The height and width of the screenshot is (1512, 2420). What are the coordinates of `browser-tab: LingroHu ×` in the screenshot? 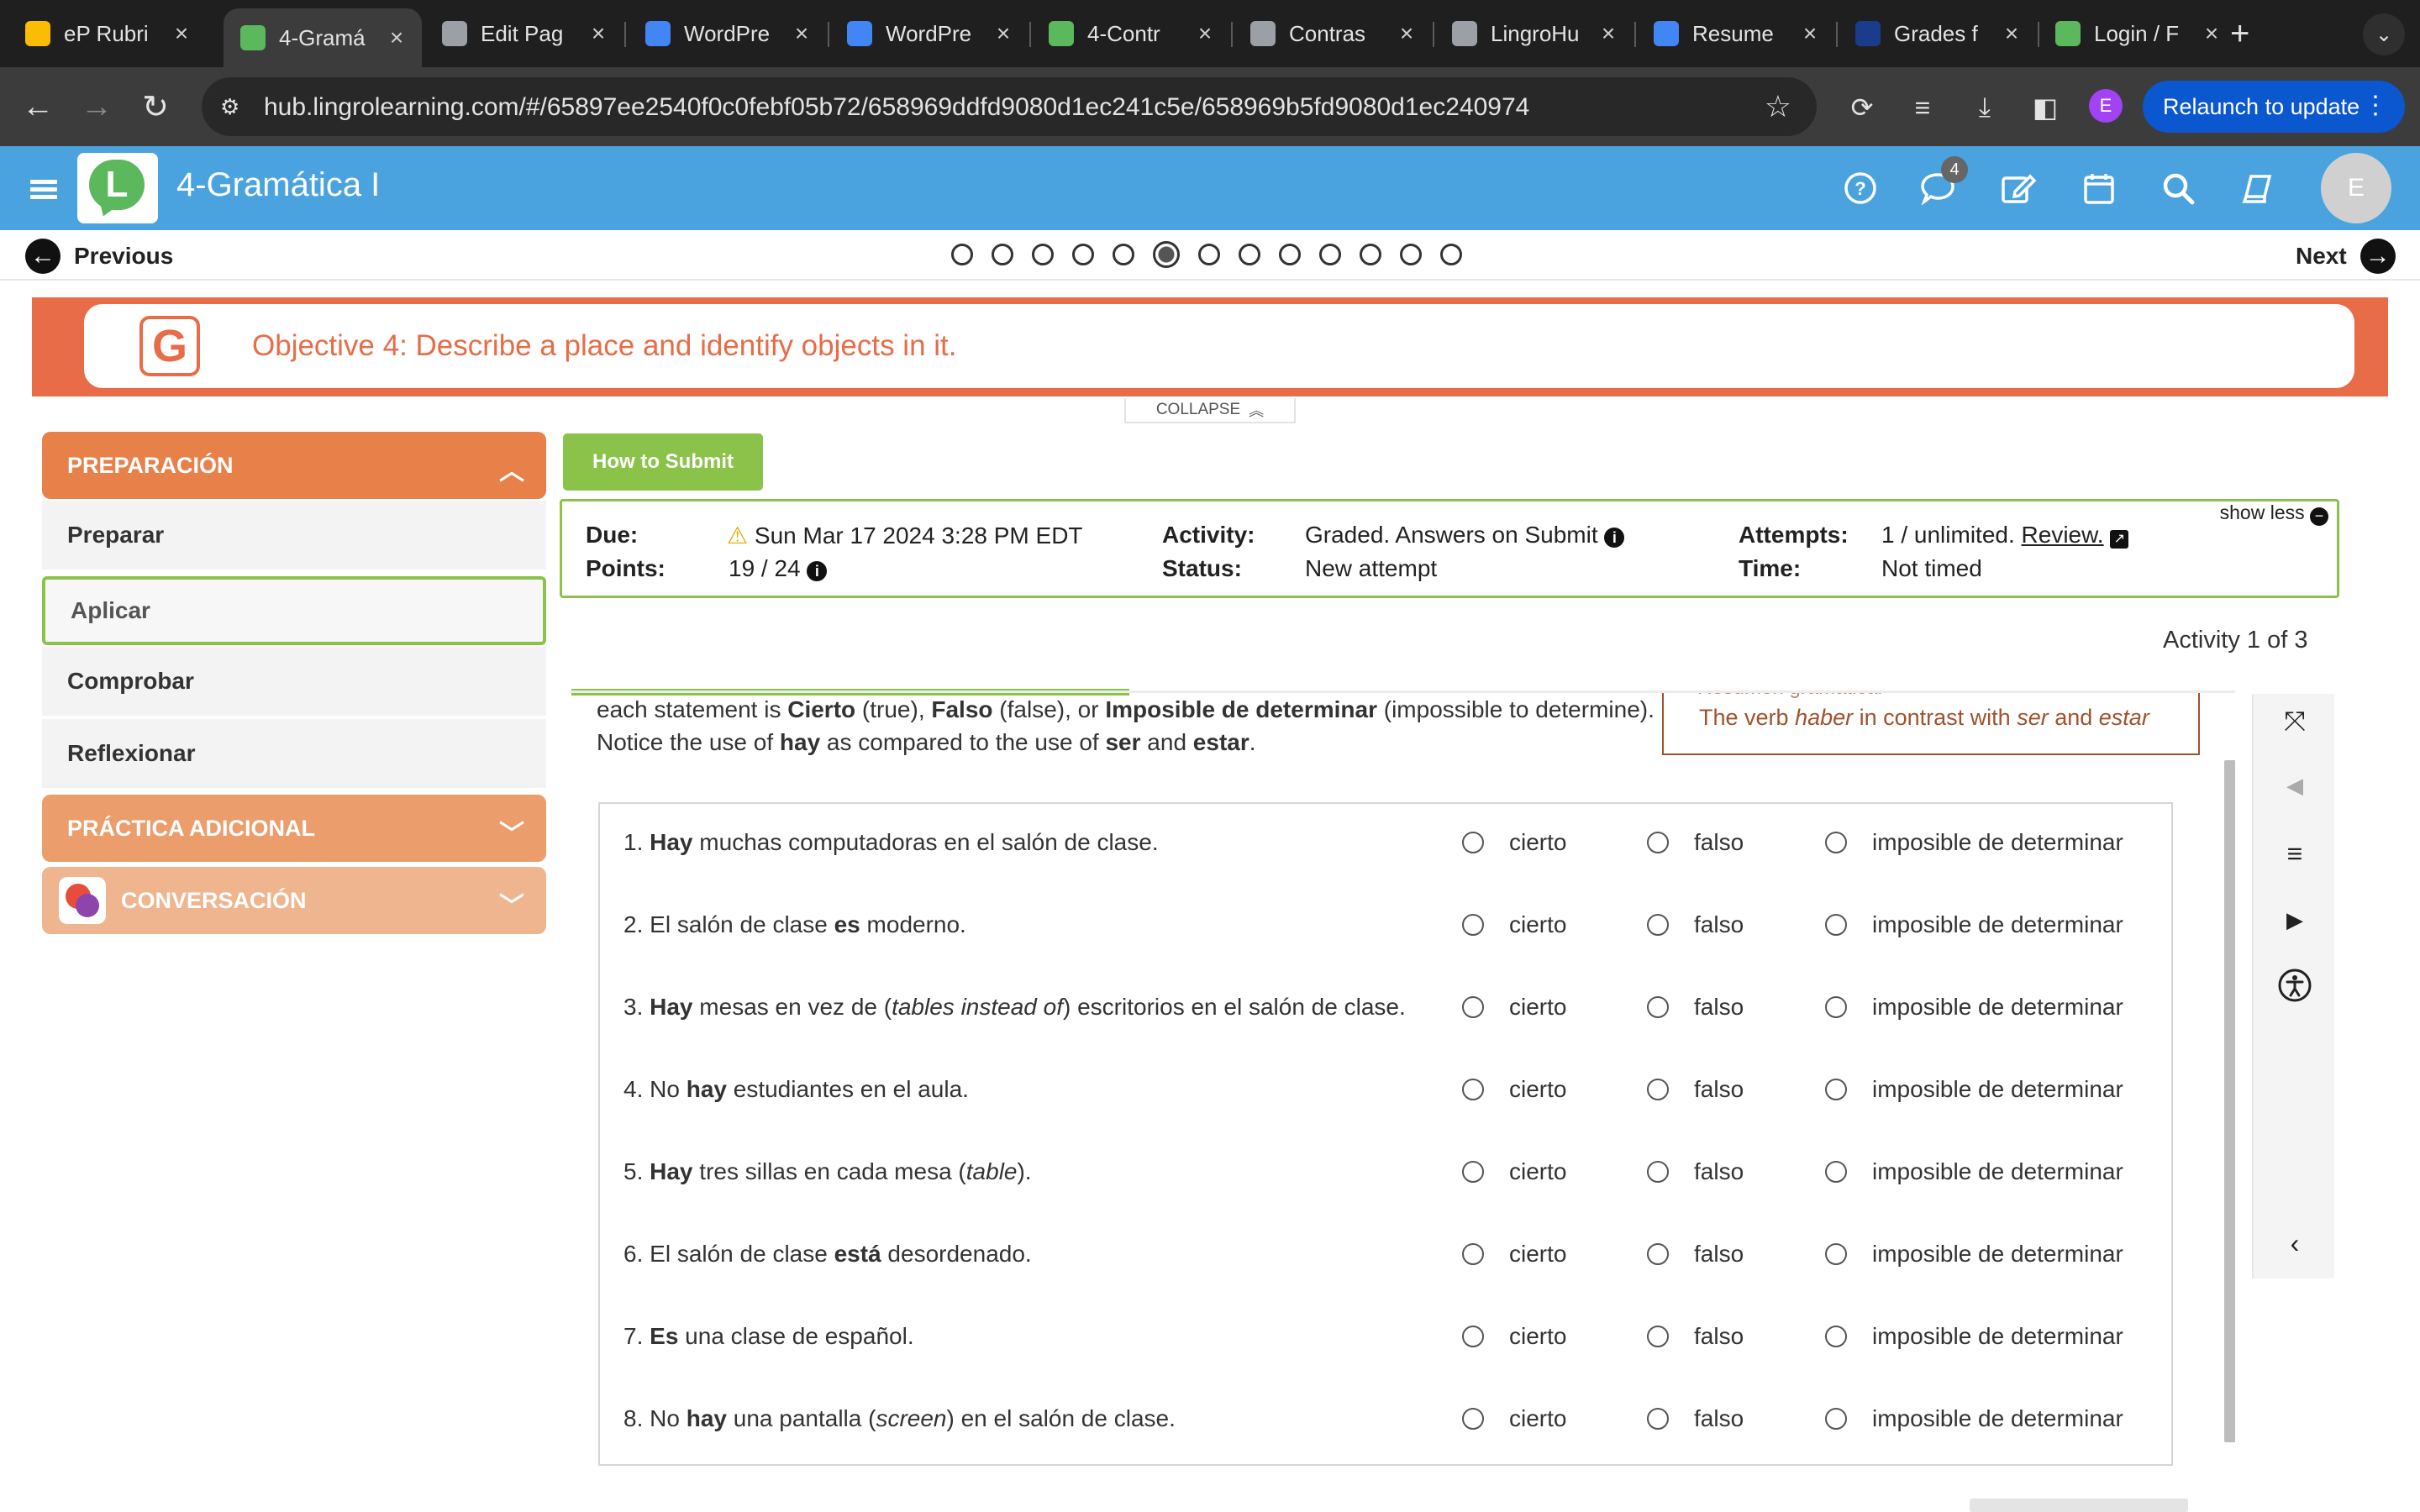 It's located at (1534, 33).